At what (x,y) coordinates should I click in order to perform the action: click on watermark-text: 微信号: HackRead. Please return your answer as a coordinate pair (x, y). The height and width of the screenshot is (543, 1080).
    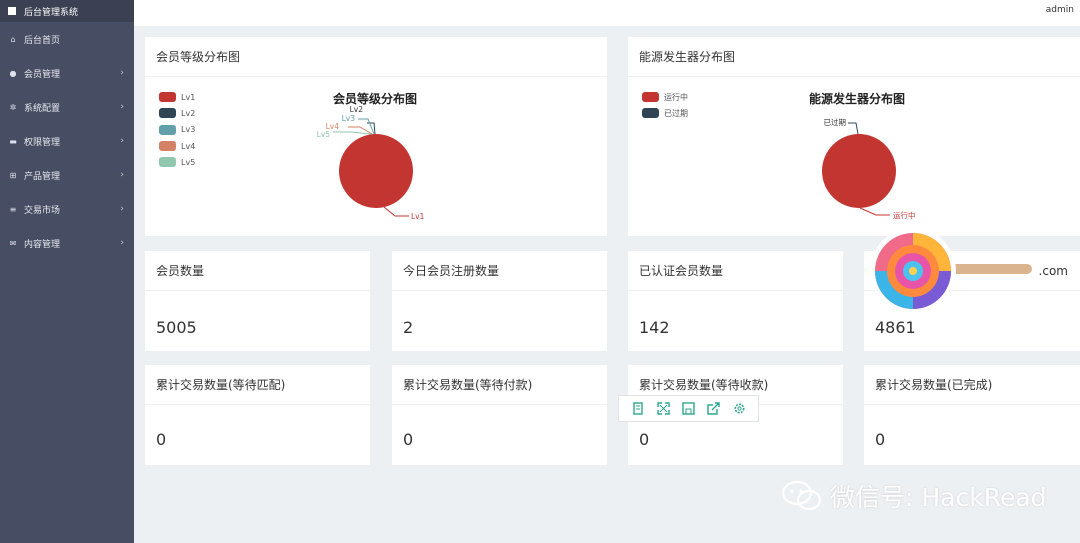
    Looking at the image, I should click on (938, 497).